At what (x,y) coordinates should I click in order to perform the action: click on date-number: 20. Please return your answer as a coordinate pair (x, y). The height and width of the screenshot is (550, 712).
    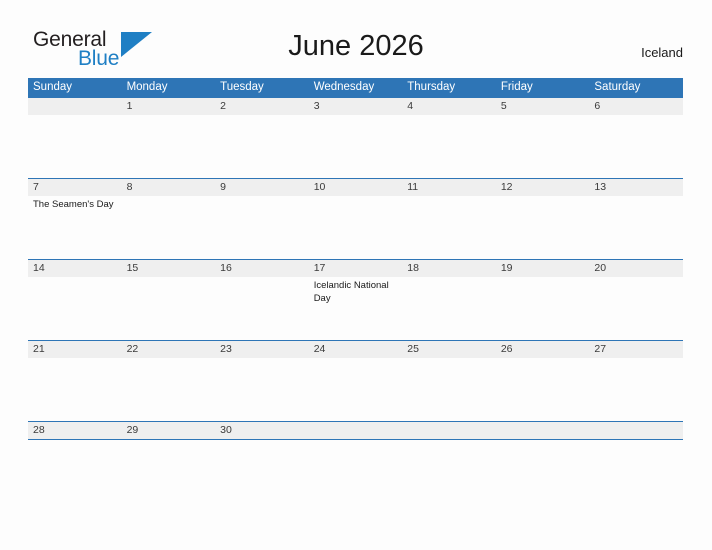
    Looking at the image, I should click on (636, 268).